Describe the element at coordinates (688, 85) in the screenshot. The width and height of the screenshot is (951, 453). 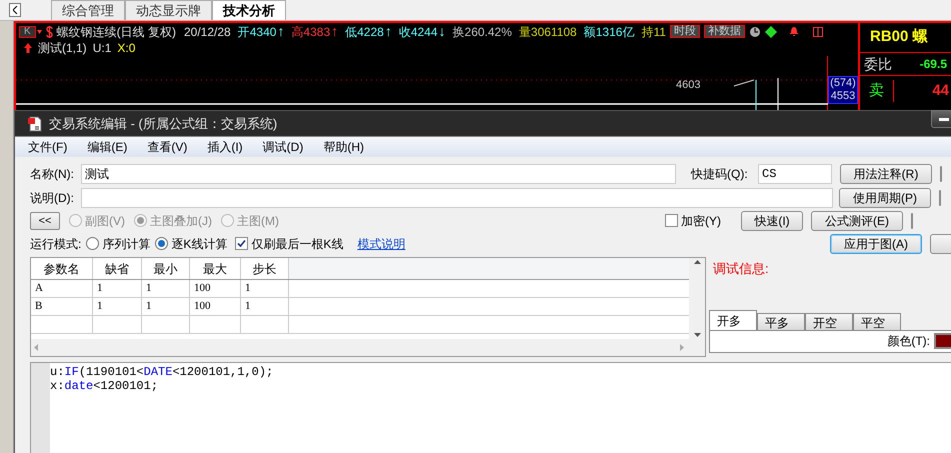
I see `price-label: 4603` at that location.